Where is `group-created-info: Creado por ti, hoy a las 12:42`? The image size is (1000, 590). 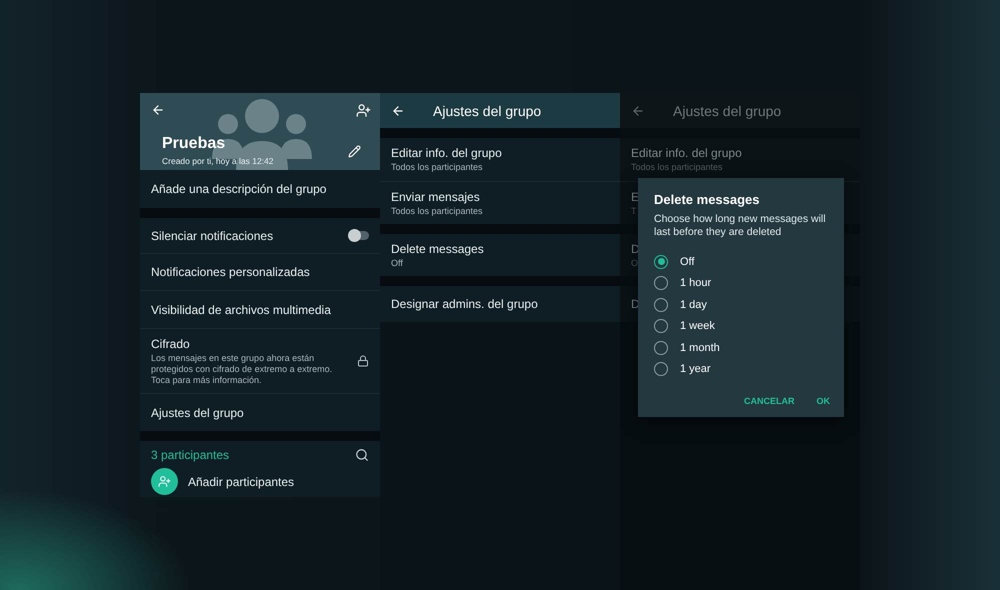
group-created-info: Creado por ti, hoy a las 12:42 is located at coordinates (218, 161).